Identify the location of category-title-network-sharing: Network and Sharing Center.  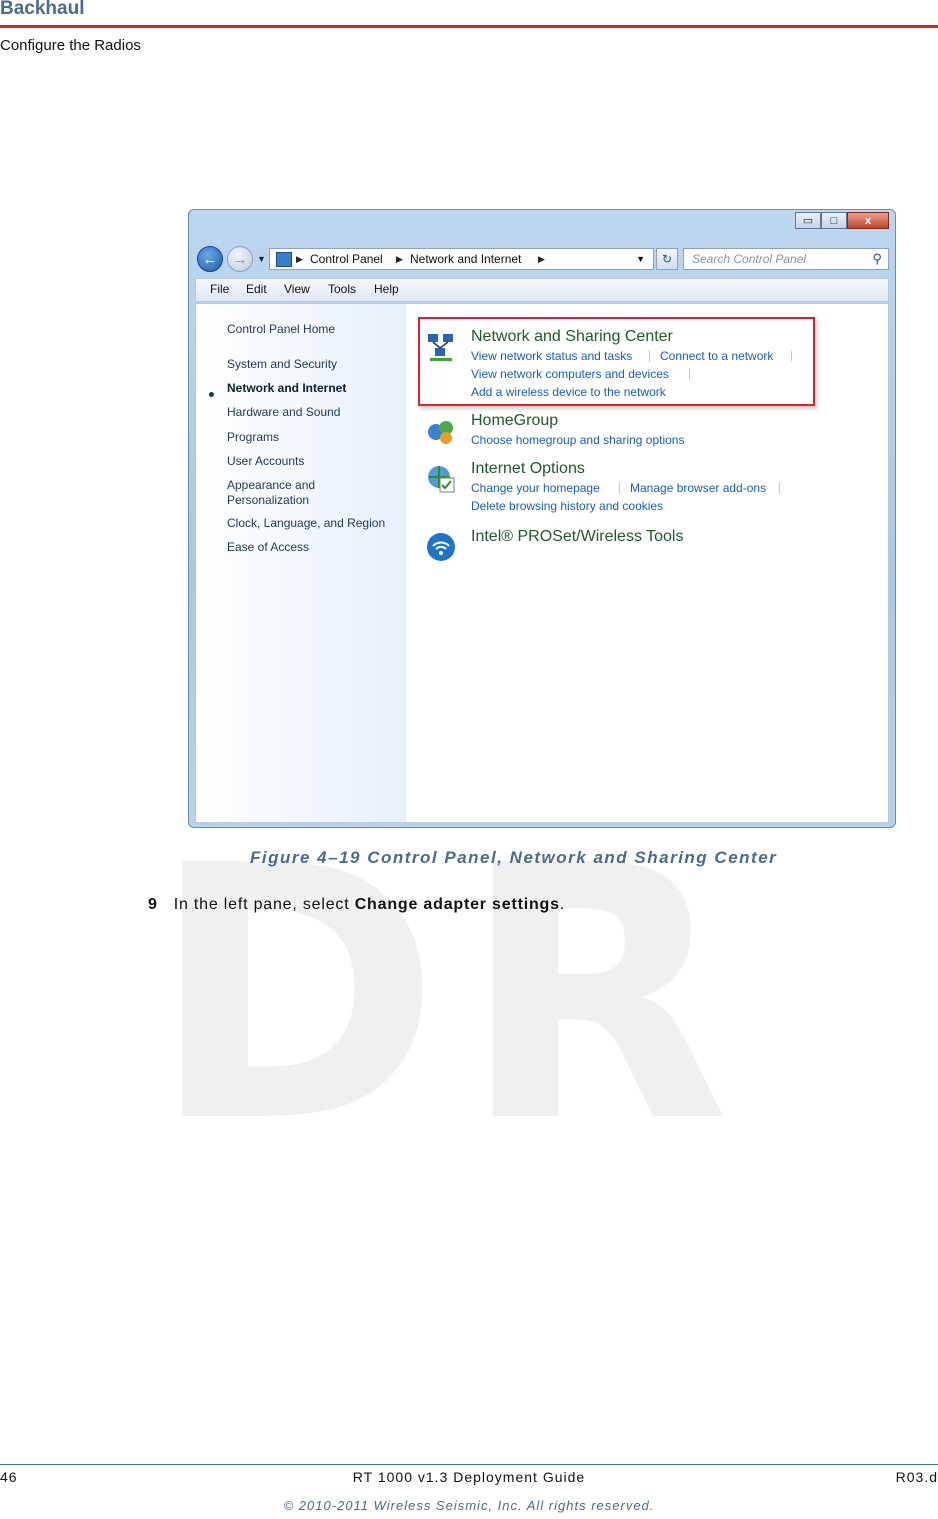
(572, 337).